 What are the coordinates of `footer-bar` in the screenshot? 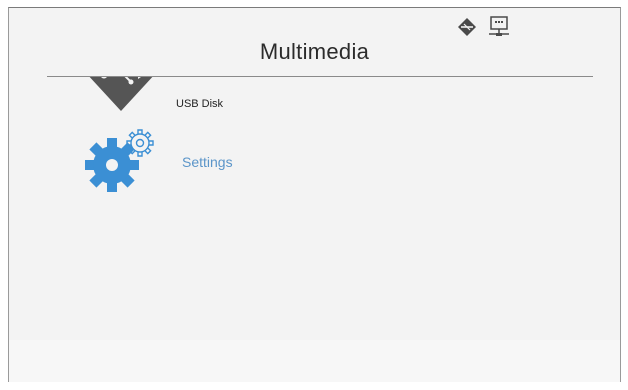 It's located at (314, 361).